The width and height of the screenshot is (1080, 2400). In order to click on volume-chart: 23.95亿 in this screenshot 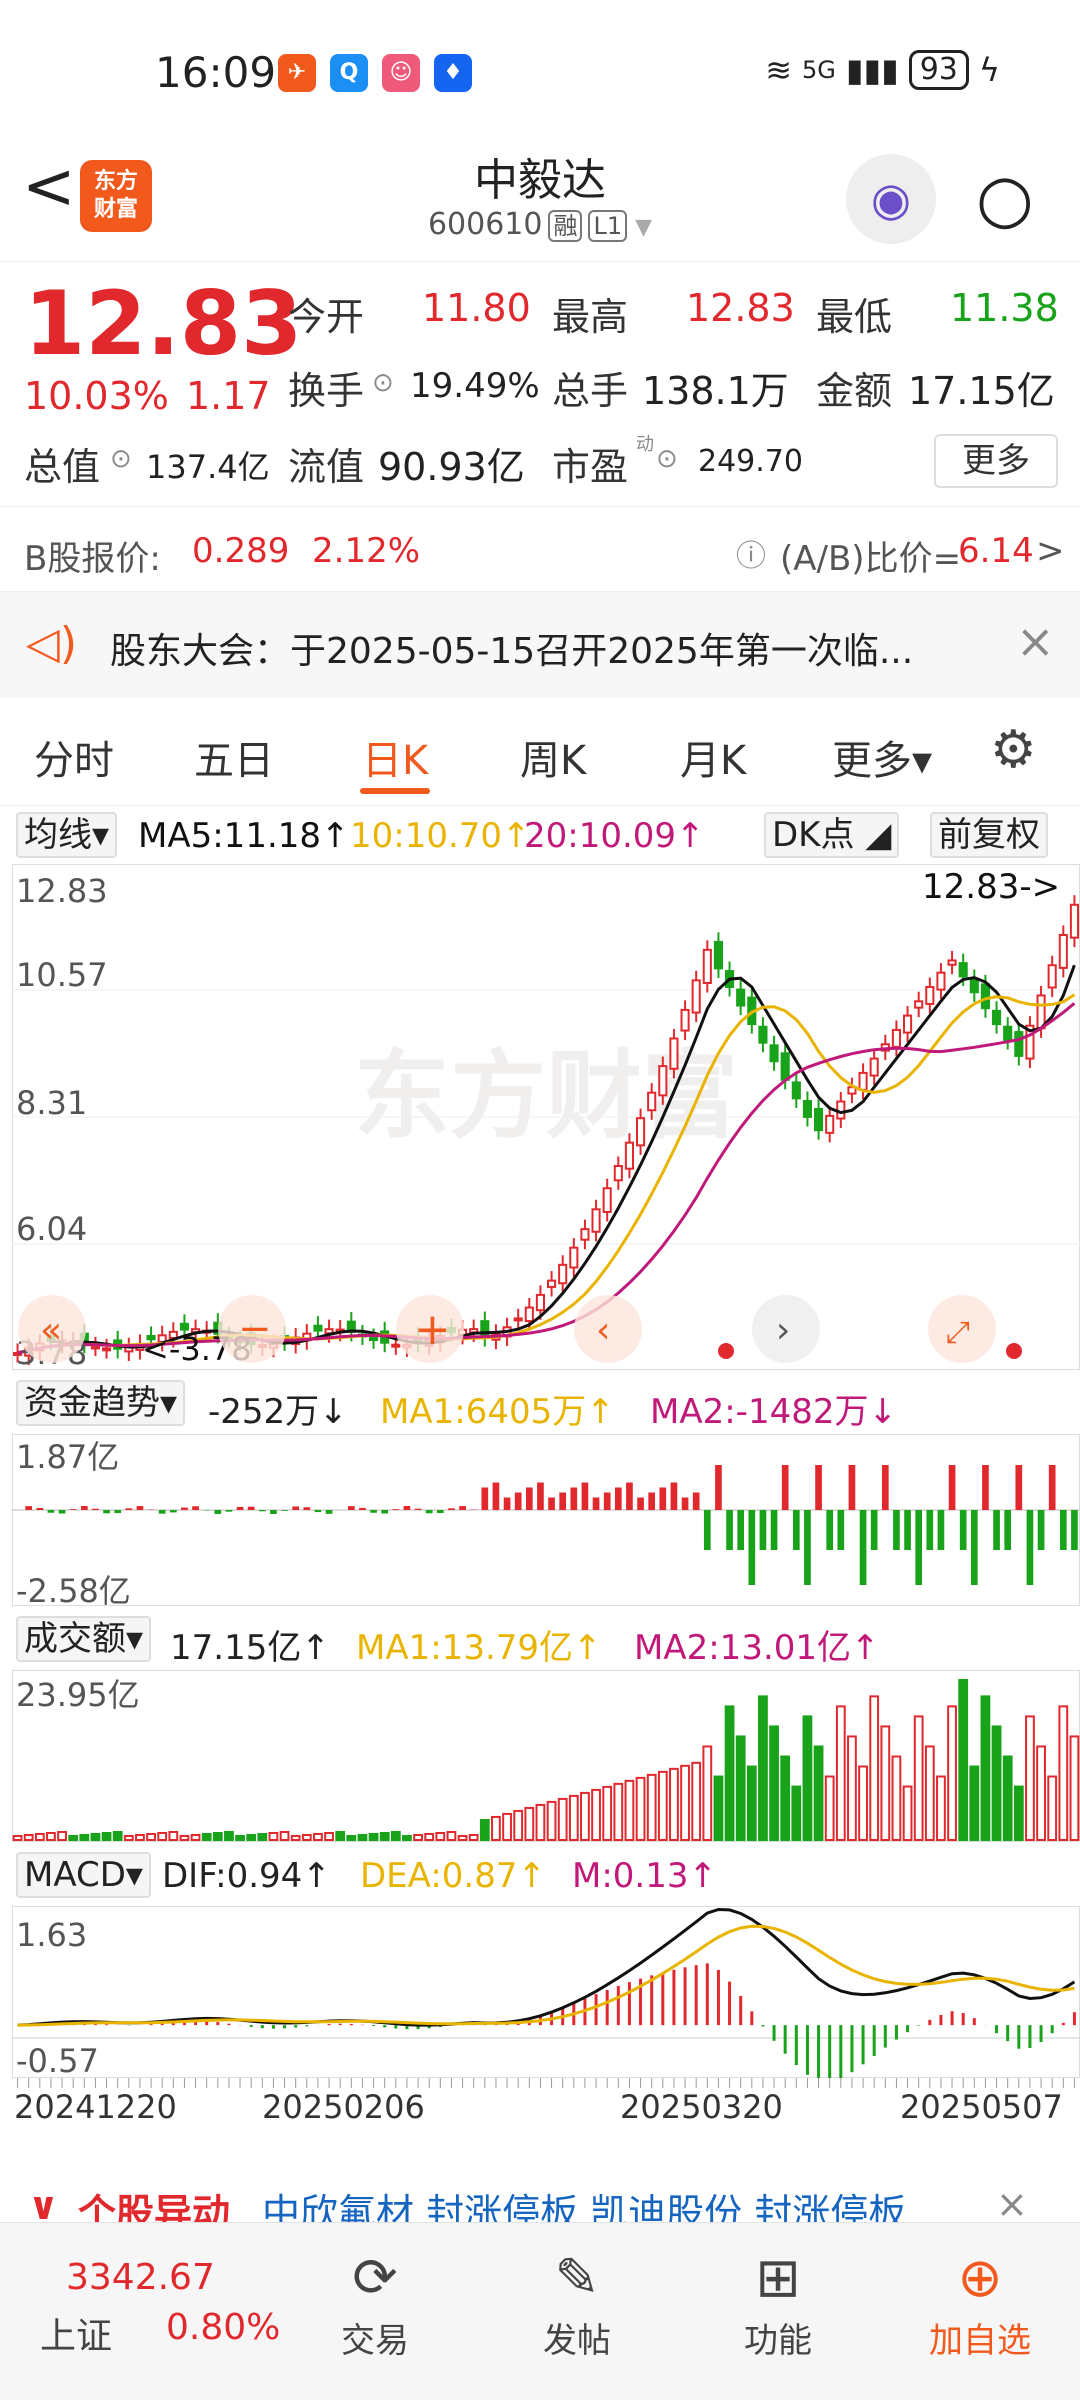, I will do `click(546, 1756)`.